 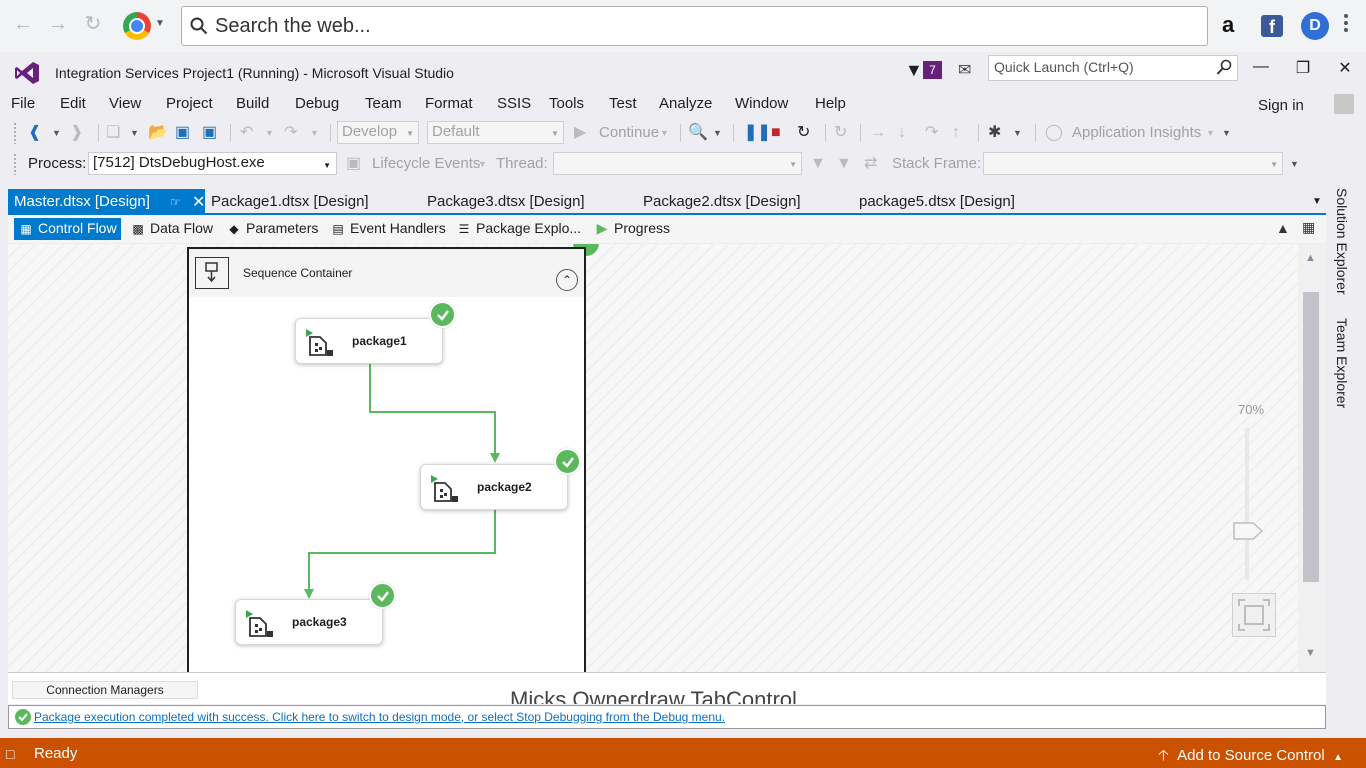 What do you see at coordinates (1315, 26) in the screenshot?
I see `d-extension-icon: D` at bounding box center [1315, 26].